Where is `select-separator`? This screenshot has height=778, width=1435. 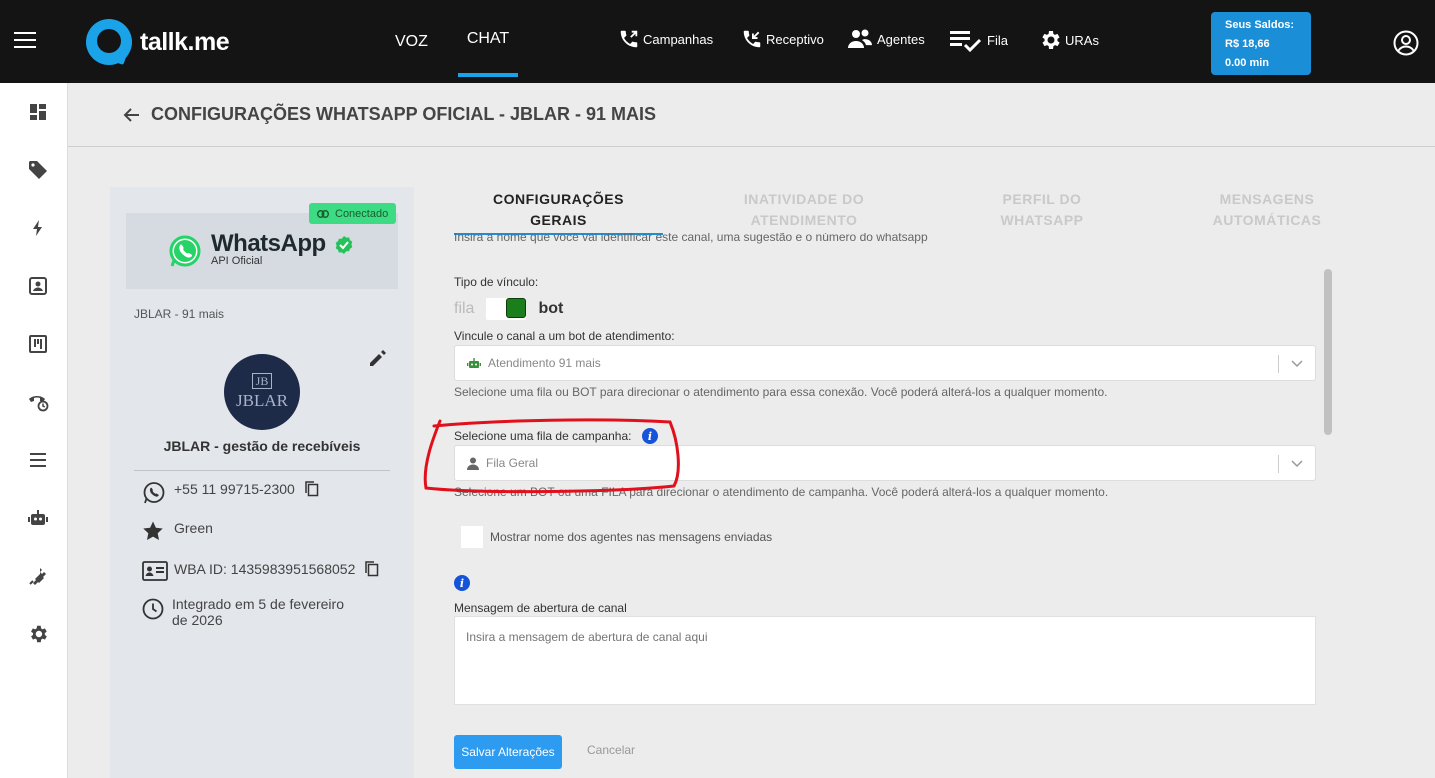 select-separator is located at coordinates (1278, 364).